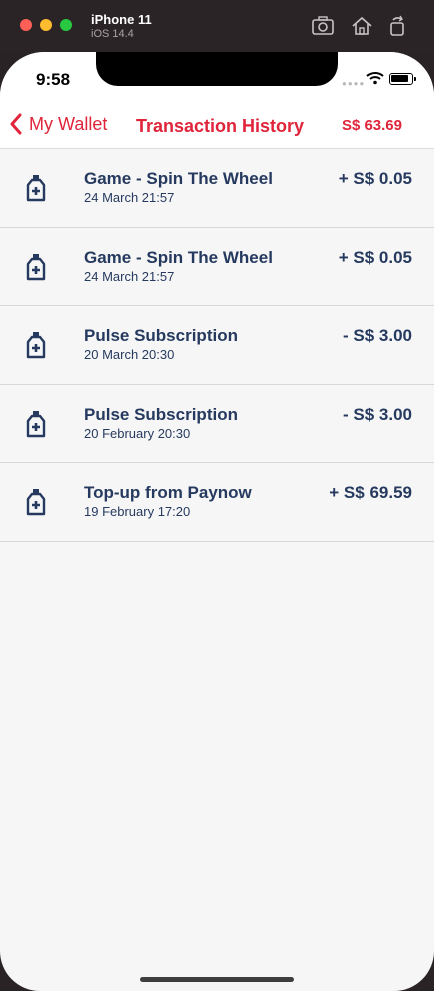 The image size is (434, 991). What do you see at coordinates (68, 123) in the screenshot?
I see `back-button-label: My Wallet` at bounding box center [68, 123].